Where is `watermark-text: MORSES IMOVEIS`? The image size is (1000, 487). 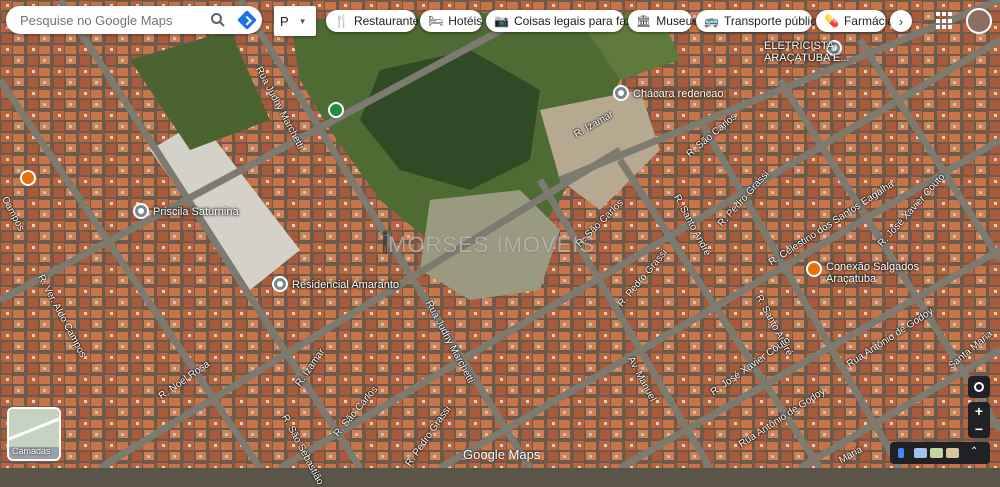
watermark-text: MORSES IMOVEIS is located at coordinates (492, 244).